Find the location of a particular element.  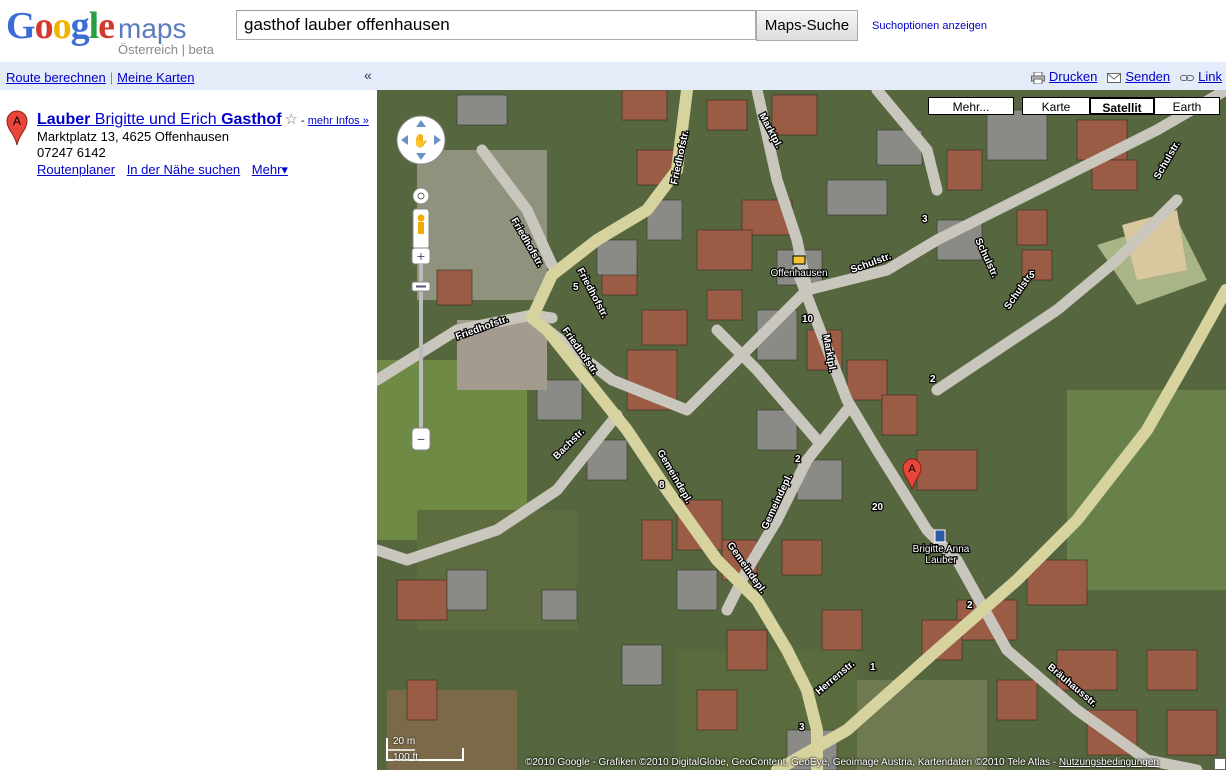

more-link: Mehr▾ is located at coordinates (270, 169).